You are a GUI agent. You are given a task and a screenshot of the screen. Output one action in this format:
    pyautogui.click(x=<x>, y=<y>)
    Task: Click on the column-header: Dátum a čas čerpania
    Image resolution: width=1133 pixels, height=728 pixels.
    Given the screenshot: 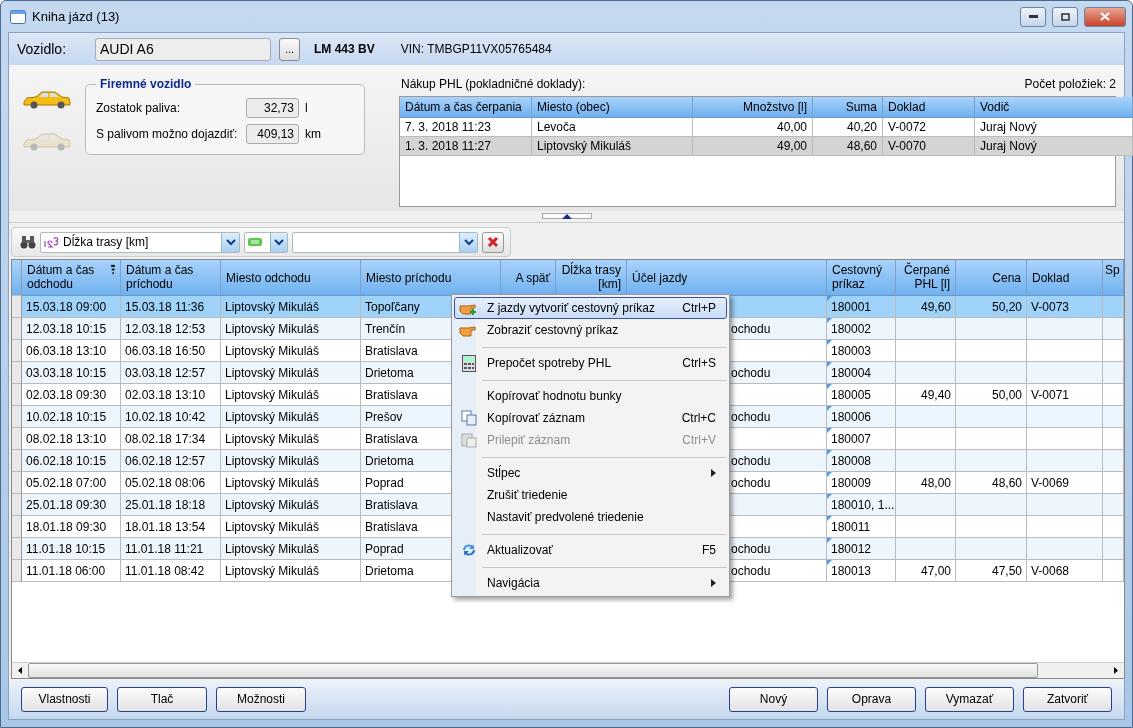 What is the action you would take?
    pyautogui.click(x=466, y=107)
    